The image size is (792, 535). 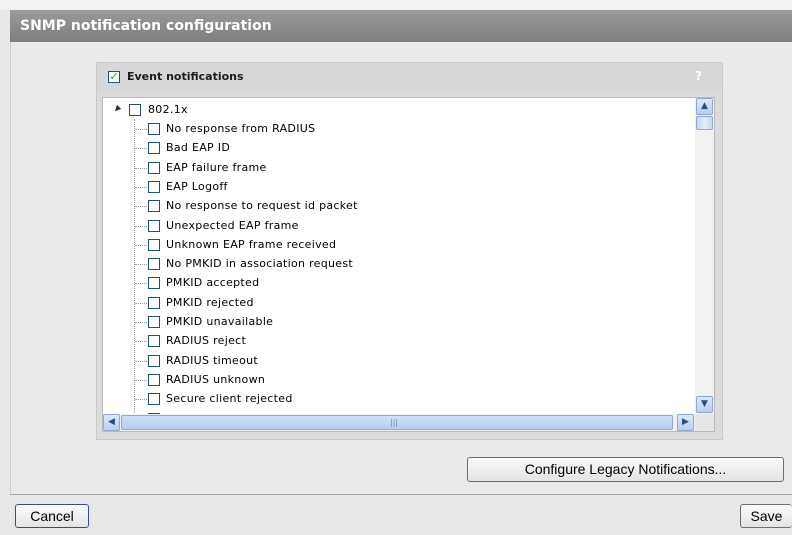 I want to click on panel-header: ✓ Event notifications ?, so click(x=409, y=77).